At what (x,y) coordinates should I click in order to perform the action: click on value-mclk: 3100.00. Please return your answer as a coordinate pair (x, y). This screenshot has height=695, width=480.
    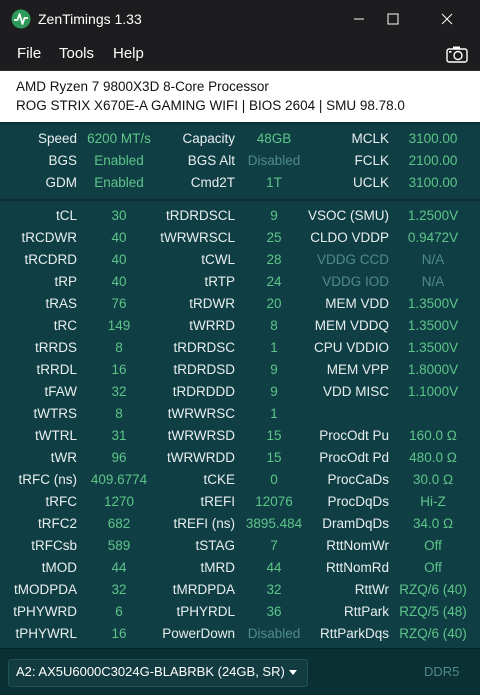
    Looking at the image, I should click on (433, 138).